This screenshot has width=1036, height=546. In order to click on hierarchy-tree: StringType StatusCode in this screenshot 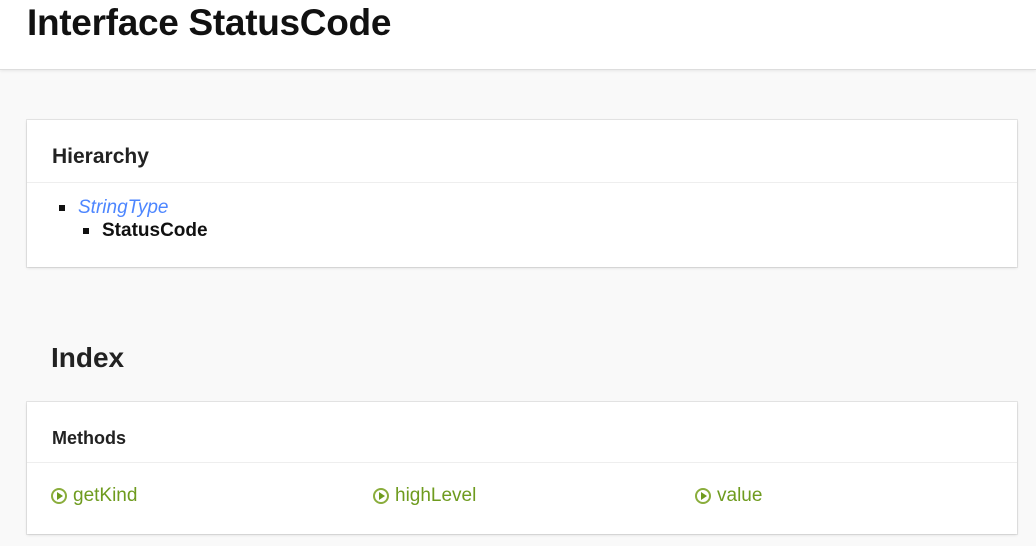, I will do `click(522, 212)`.